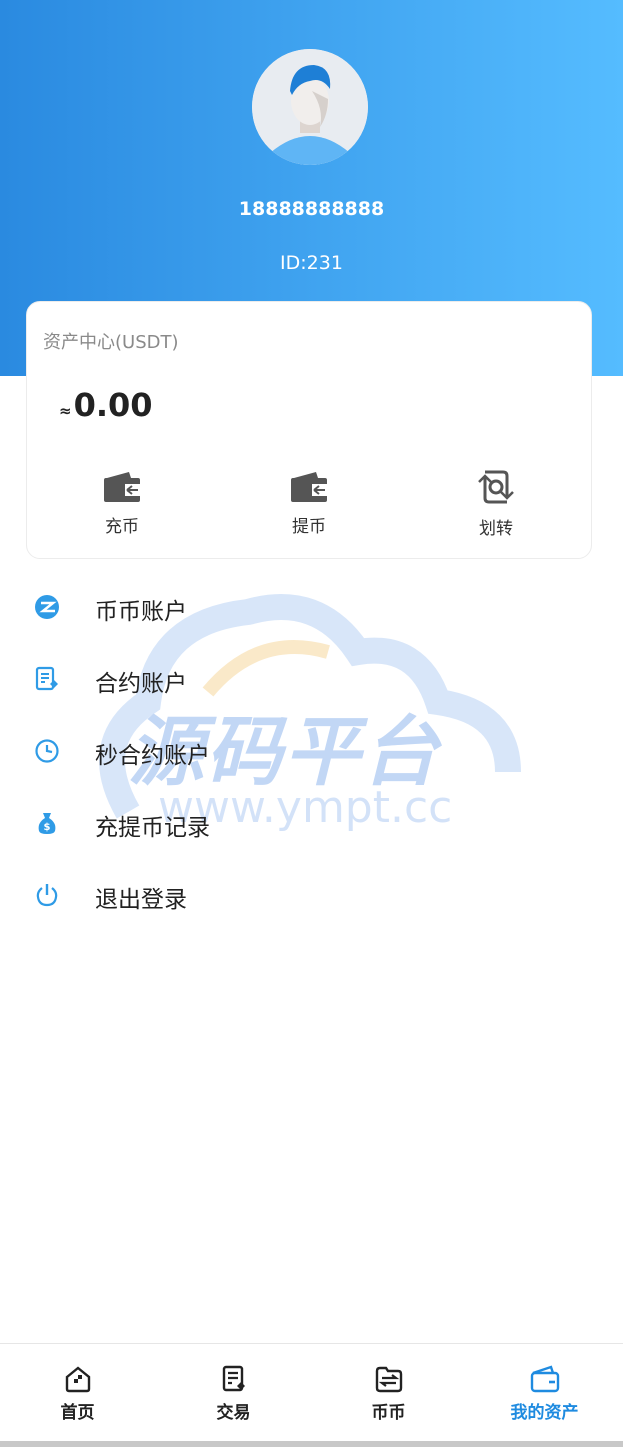  I want to click on coin-account-icon, so click(47, 607).